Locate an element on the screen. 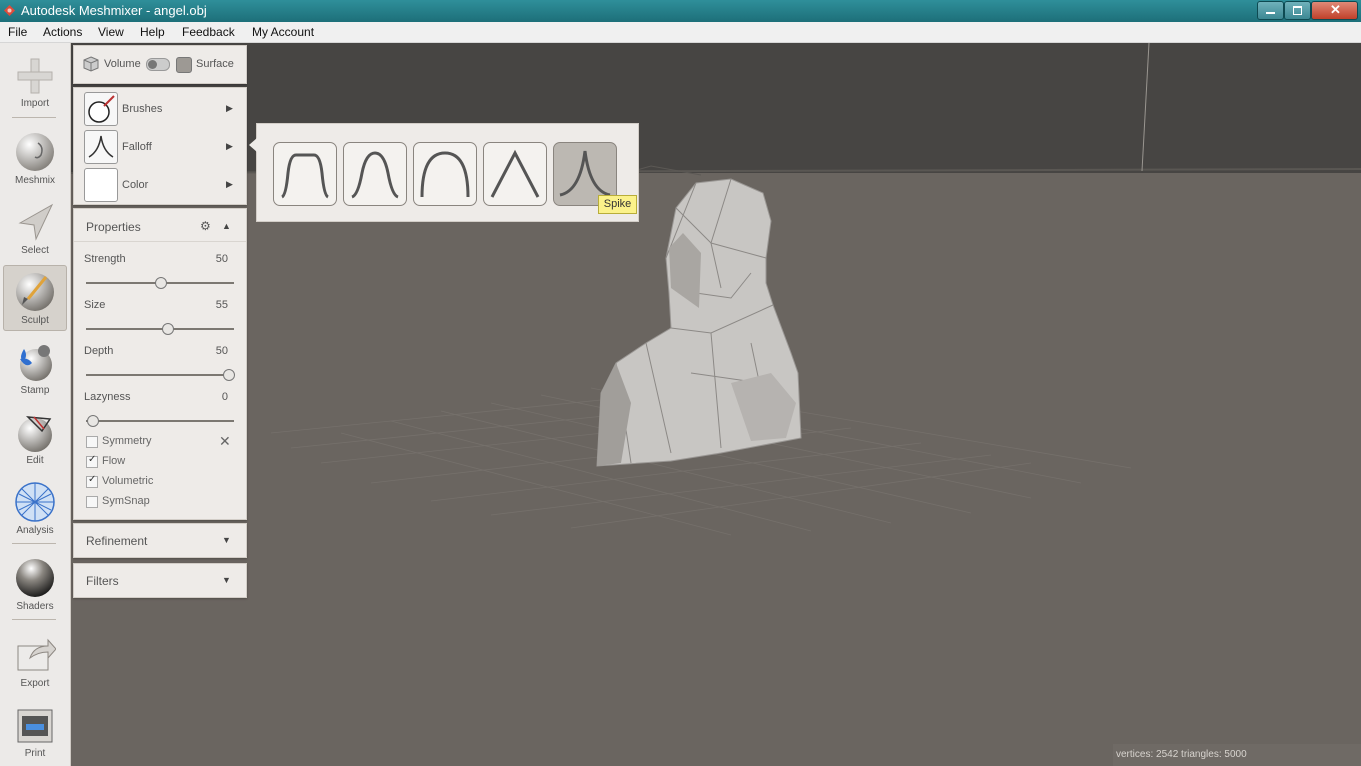 The width and height of the screenshot is (1361, 766). window-title: Autodesk Meshmixer - angel.obj is located at coordinates (114, 10).